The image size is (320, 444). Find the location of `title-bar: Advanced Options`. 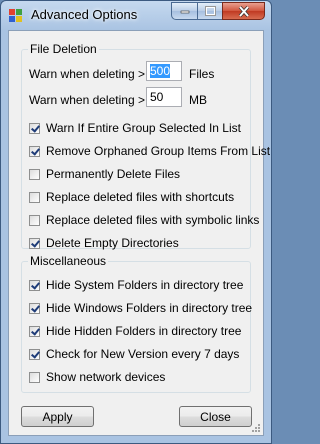

title-bar: Advanced Options is located at coordinates (136, 15).